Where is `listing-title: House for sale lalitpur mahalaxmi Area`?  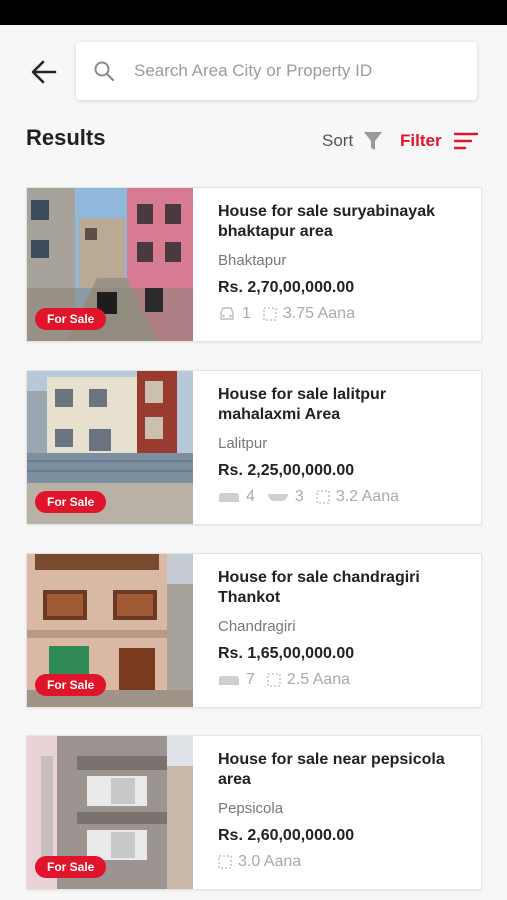
listing-title: House for sale lalitpur mahalaxmi Area is located at coordinates (302, 404).